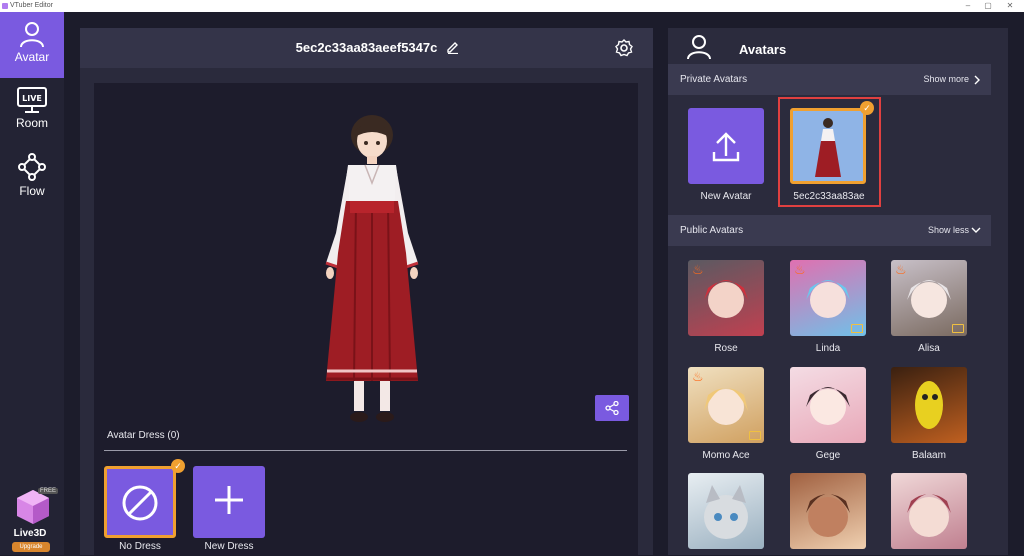  What do you see at coordinates (829, 230) in the screenshot?
I see `public-avatars-bar: Public Avatars Show less` at bounding box center [829, 230].